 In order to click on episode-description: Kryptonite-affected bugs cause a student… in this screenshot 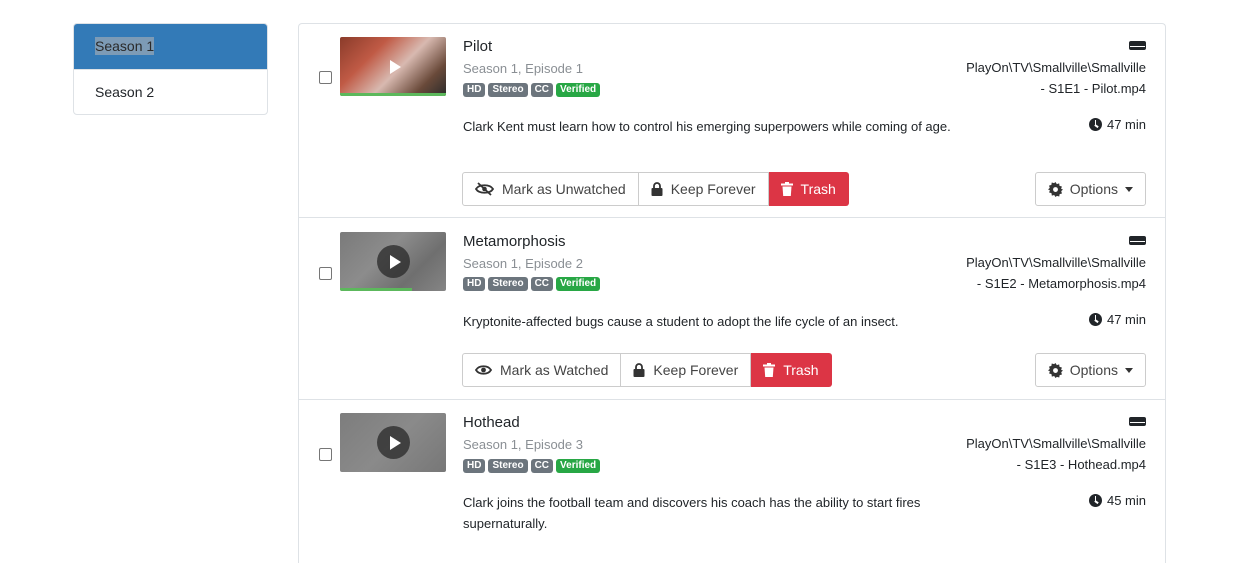, I will do `click(681, 321)`.